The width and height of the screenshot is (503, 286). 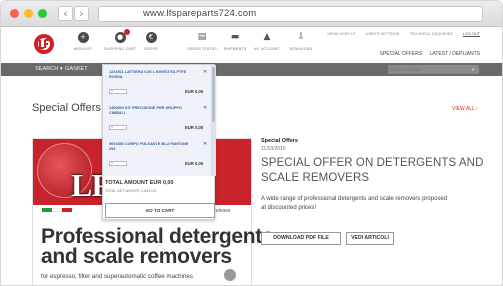 I want to click on minimize-window-button, so click(x=28, y=13).